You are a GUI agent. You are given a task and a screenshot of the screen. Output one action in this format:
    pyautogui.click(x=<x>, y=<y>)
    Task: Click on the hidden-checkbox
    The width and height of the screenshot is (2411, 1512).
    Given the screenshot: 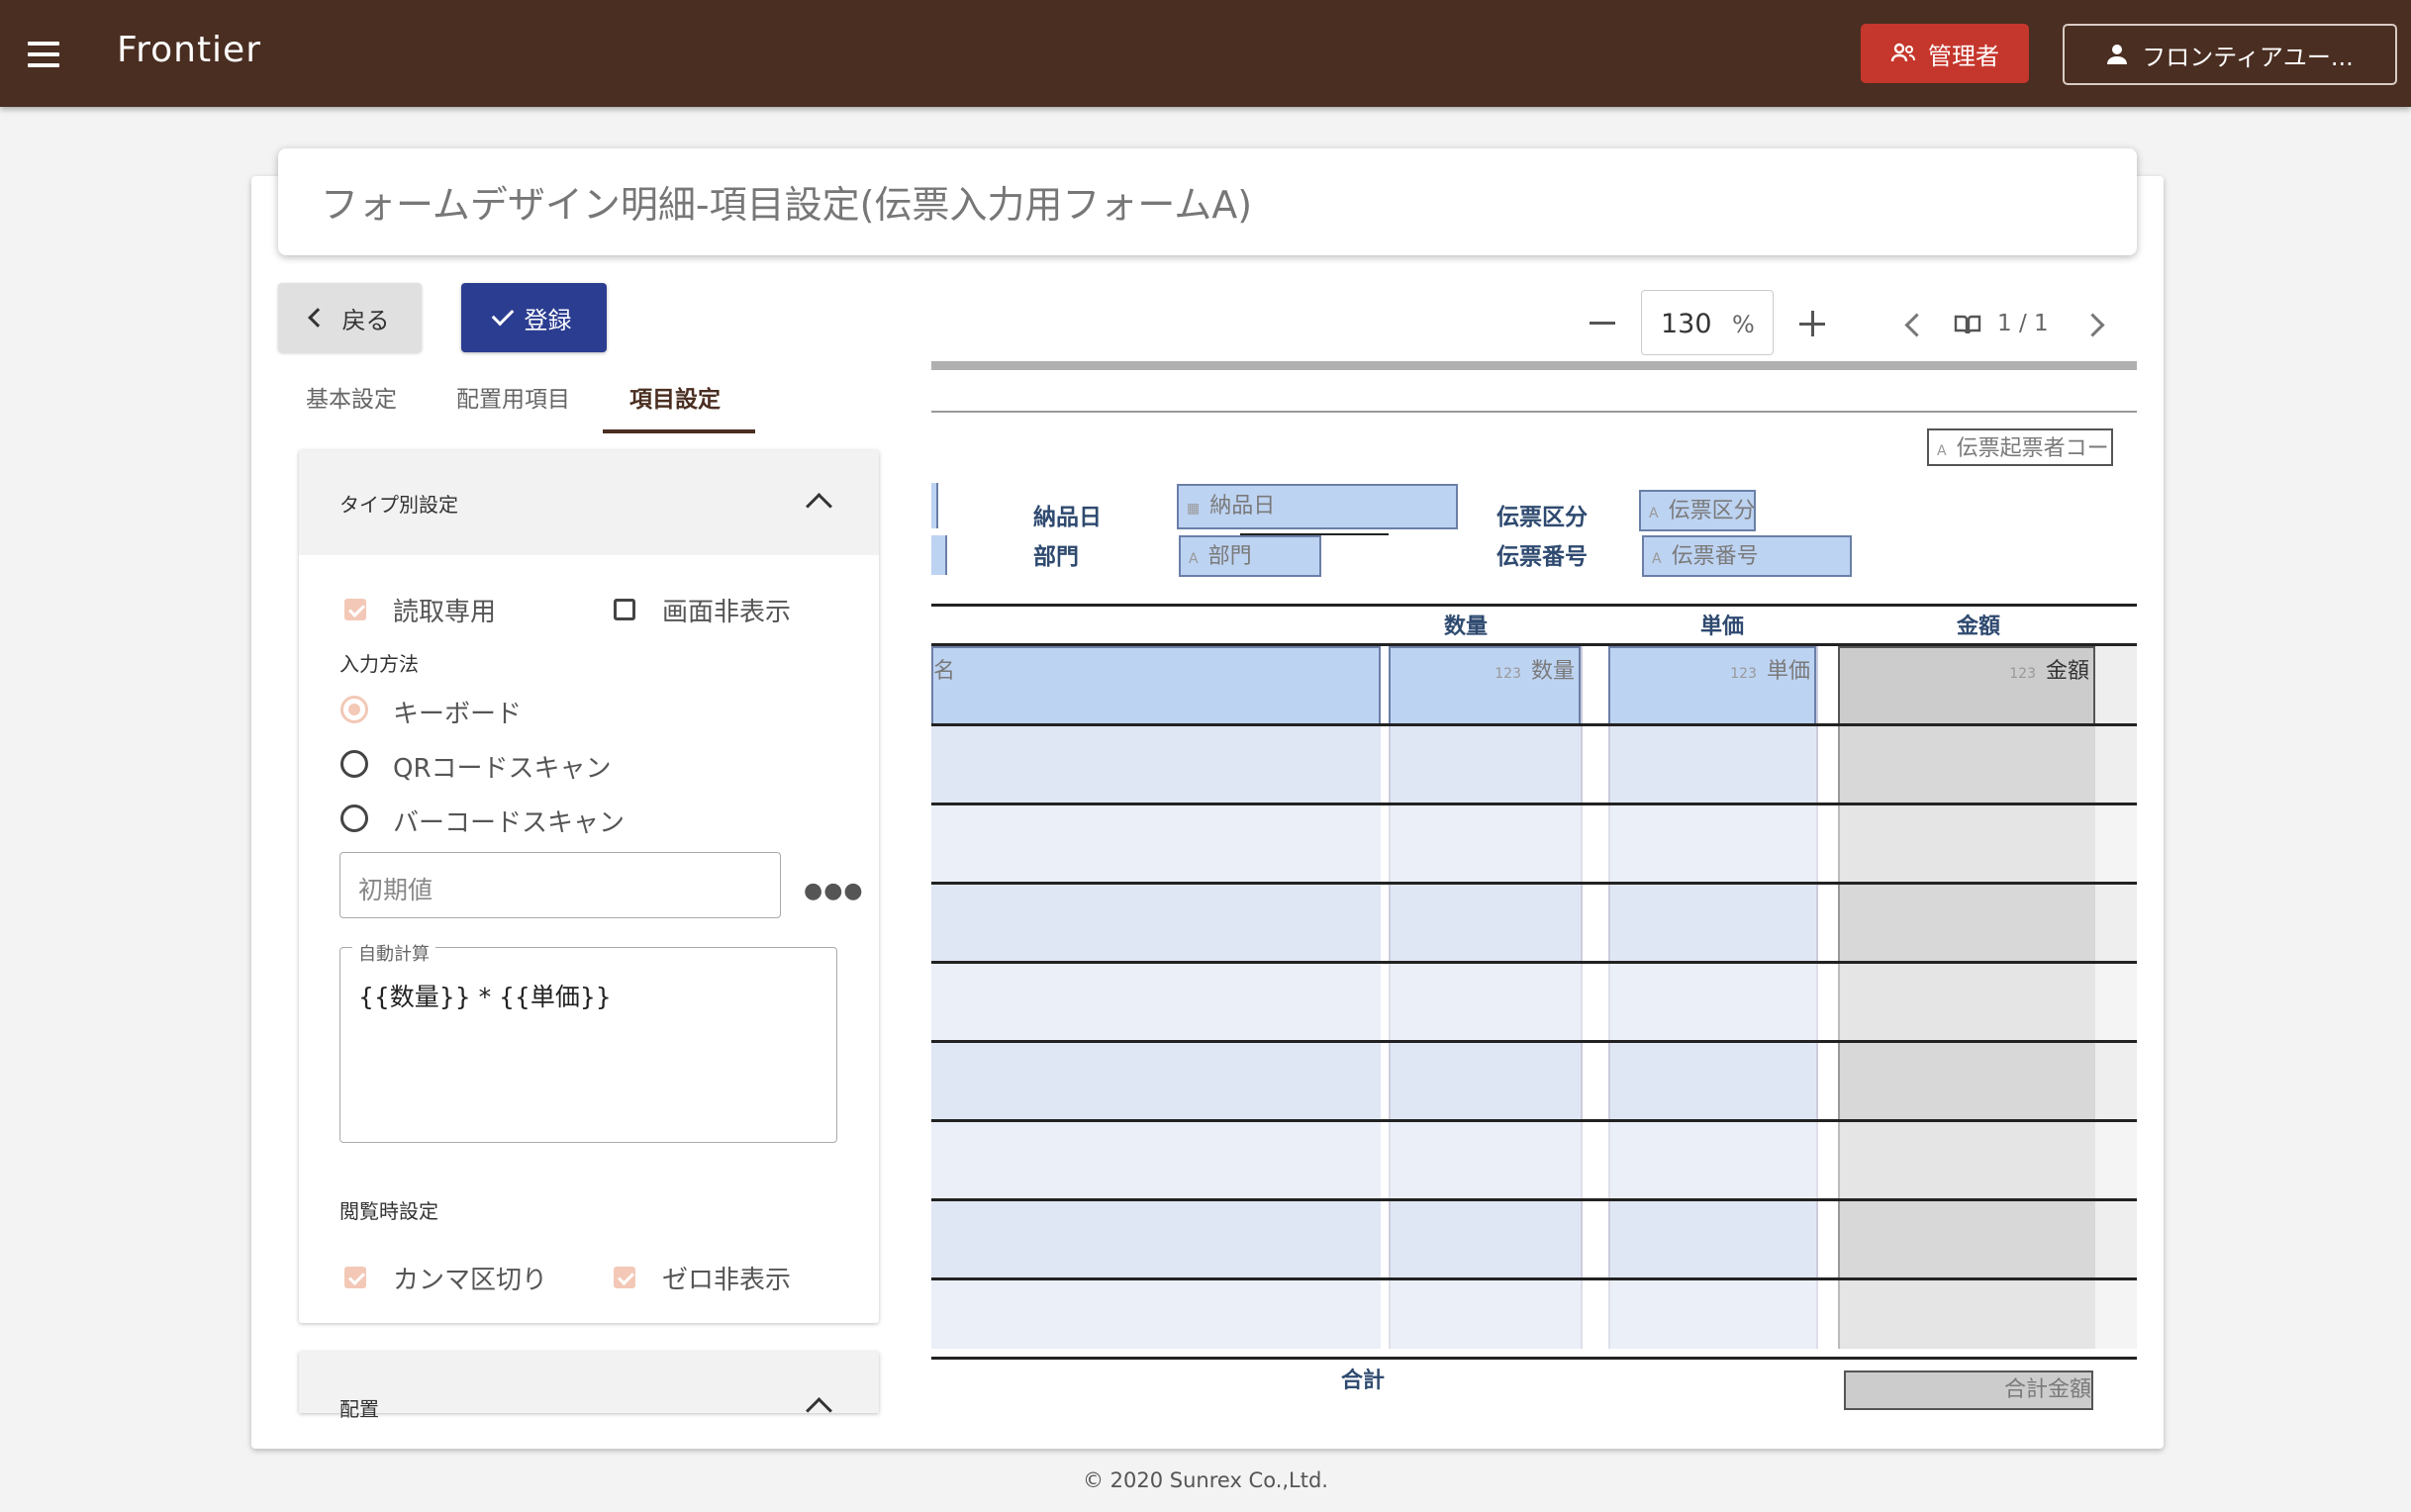 What is the action you would take?
    pyautogui.click(x=625, y=609)
    